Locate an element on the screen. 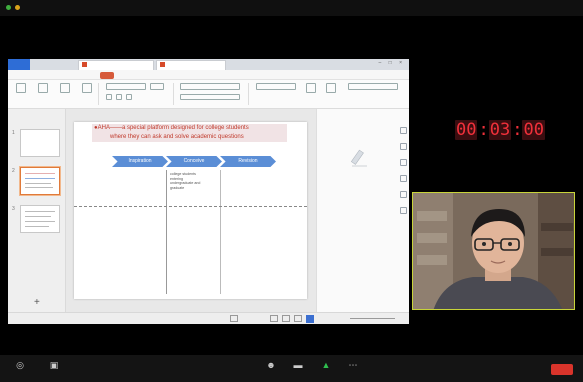 This screenshot has width=583, height=382. normal-view-icon is located at coordinates (274, 318).